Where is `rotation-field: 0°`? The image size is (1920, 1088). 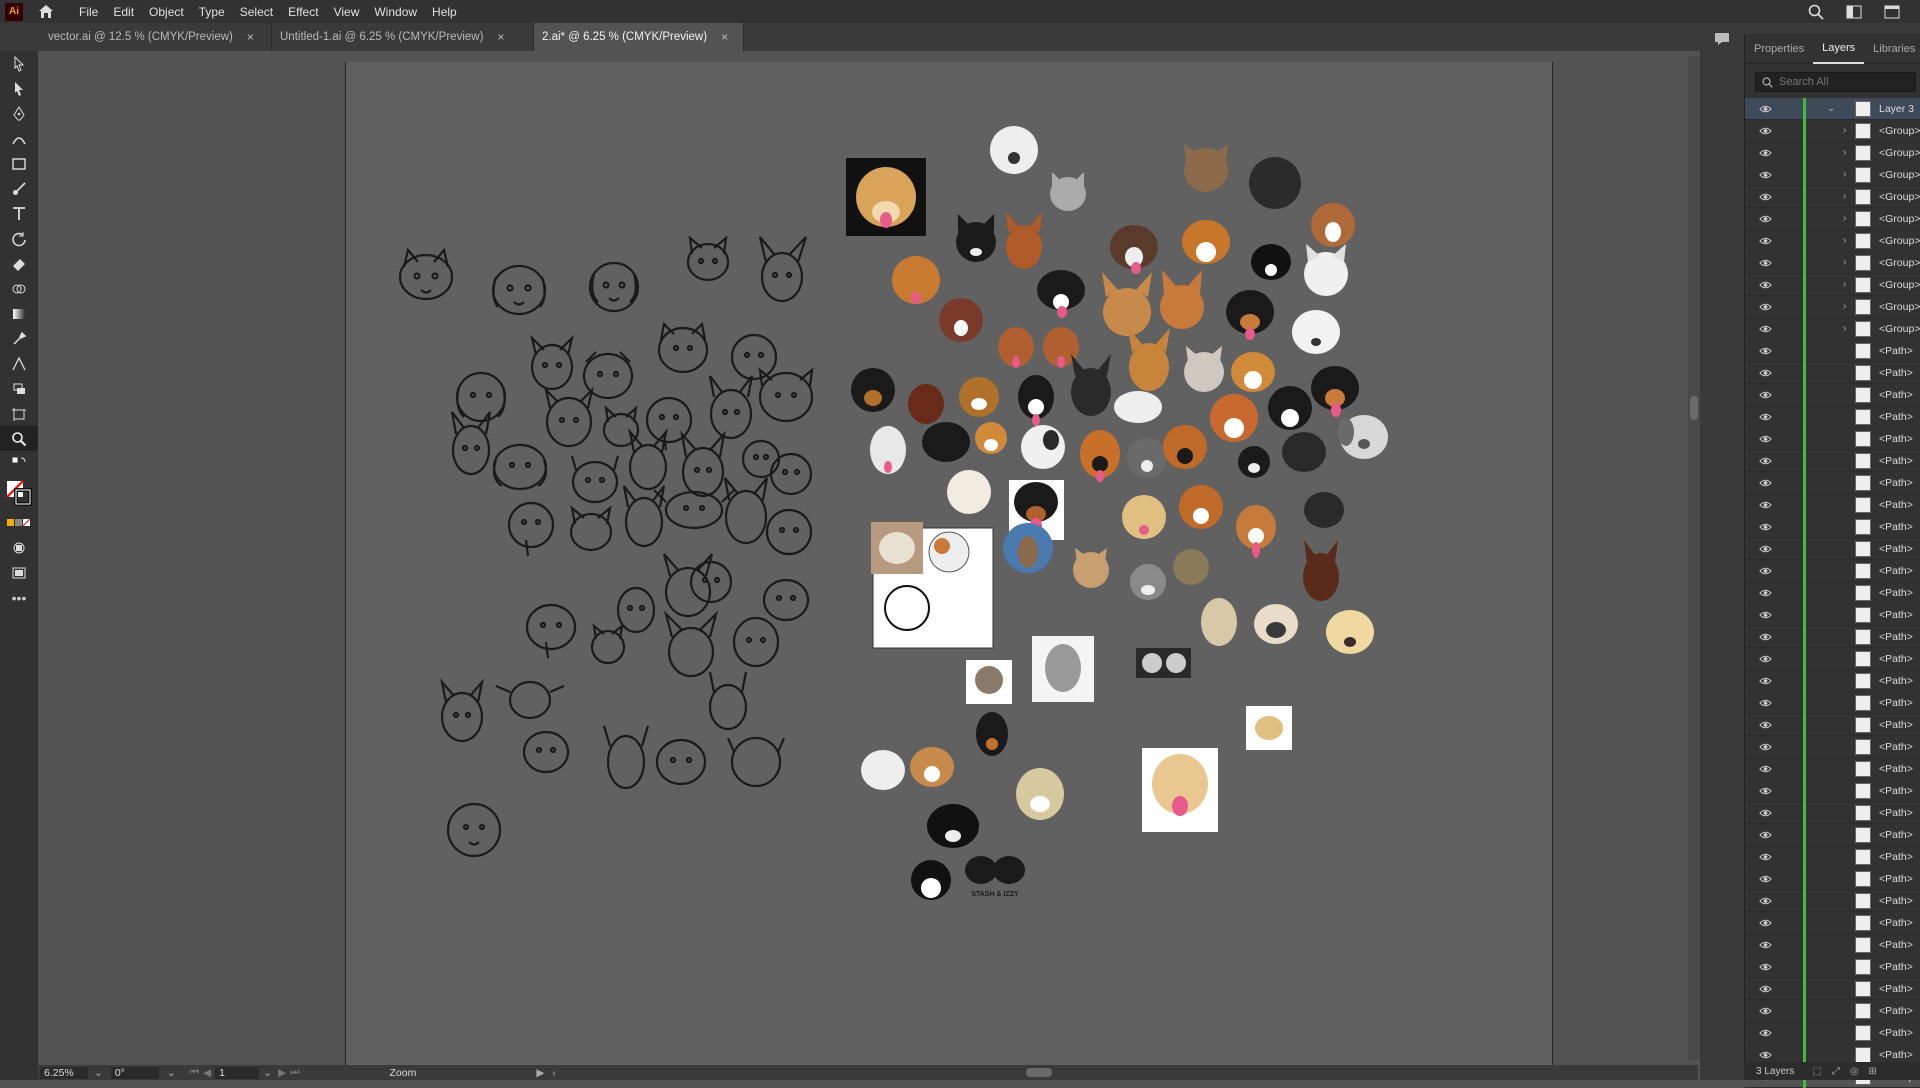 rotation-field: 0° is located at coordinates (134, 1072).